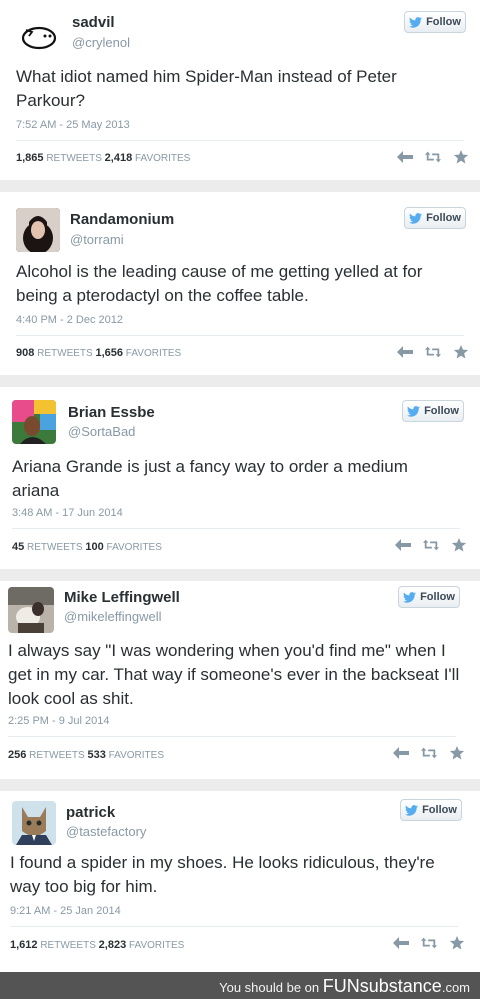  Describe the element at coordinates (113, 616) in the screenshot. I see `handle: @mikeleffingwell` at that location.